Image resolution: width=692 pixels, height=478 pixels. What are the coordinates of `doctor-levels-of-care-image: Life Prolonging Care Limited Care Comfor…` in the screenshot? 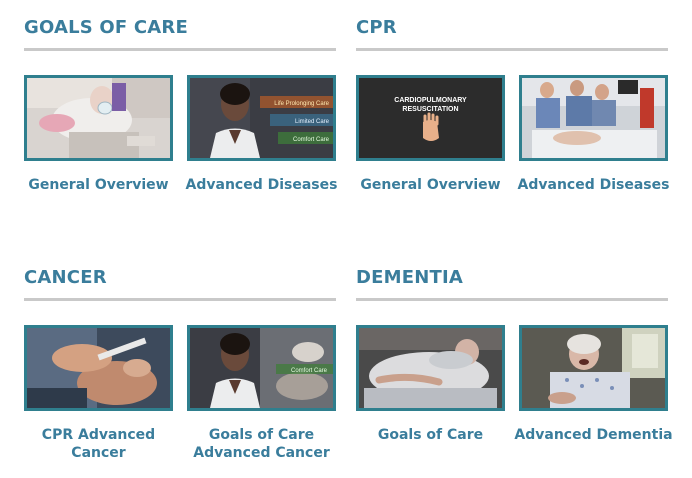 It's located at (261, 118).